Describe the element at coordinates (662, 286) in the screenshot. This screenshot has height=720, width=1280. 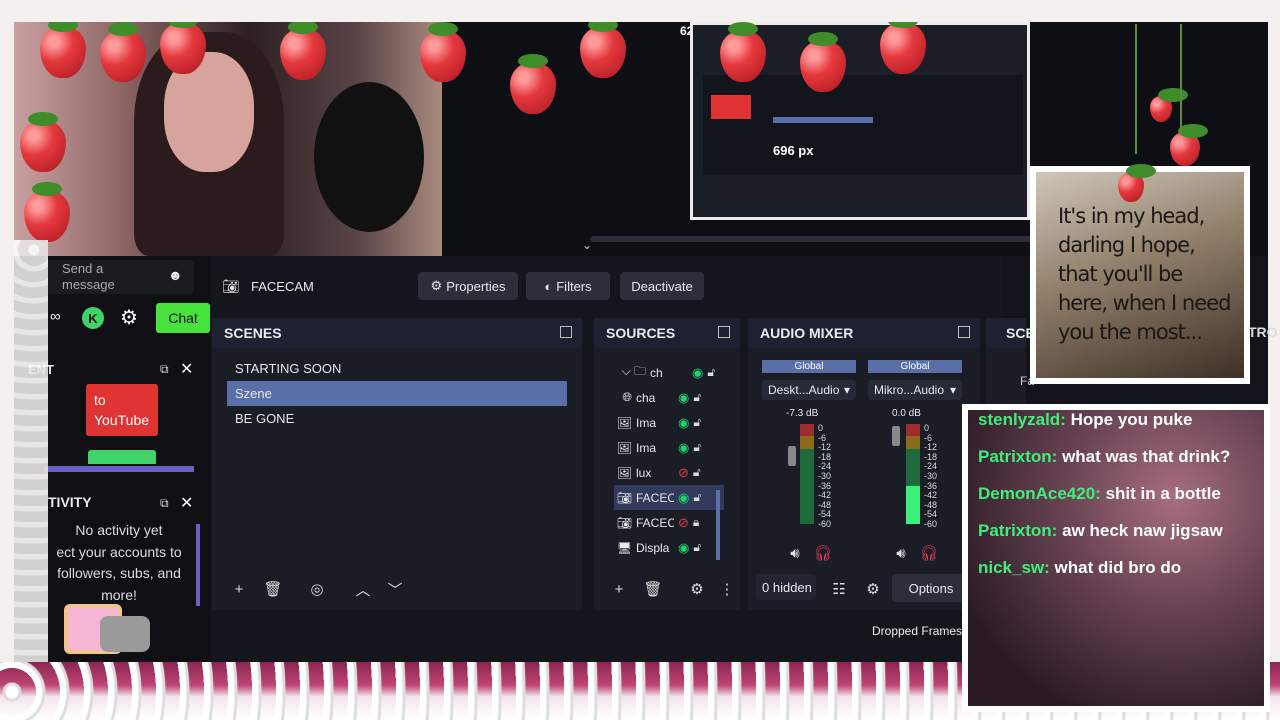
I see `deactivate-button: Deactivate` at that location.